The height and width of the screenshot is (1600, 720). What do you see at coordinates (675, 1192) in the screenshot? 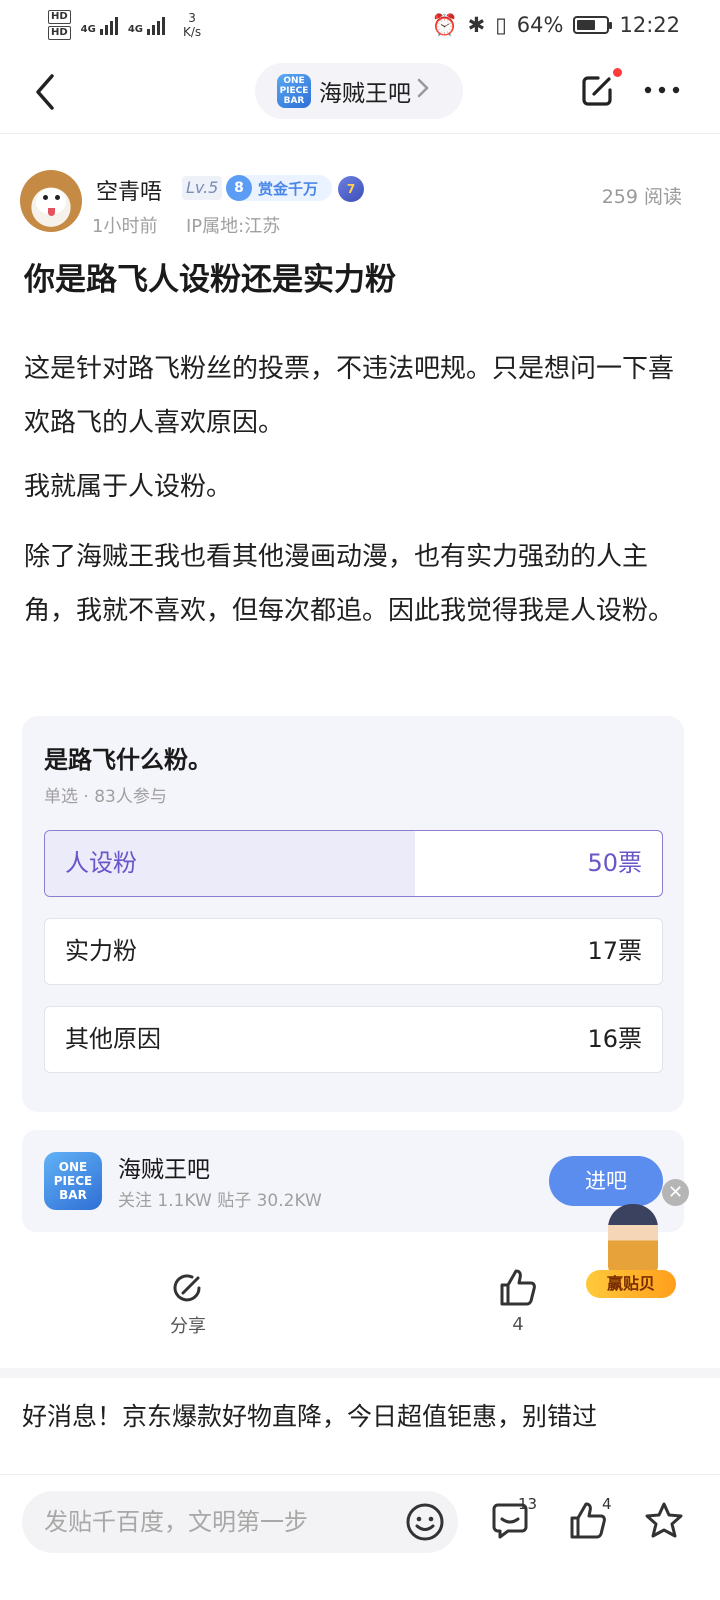
I see `close-icon: ✕` at bounding box center [675, 1192].